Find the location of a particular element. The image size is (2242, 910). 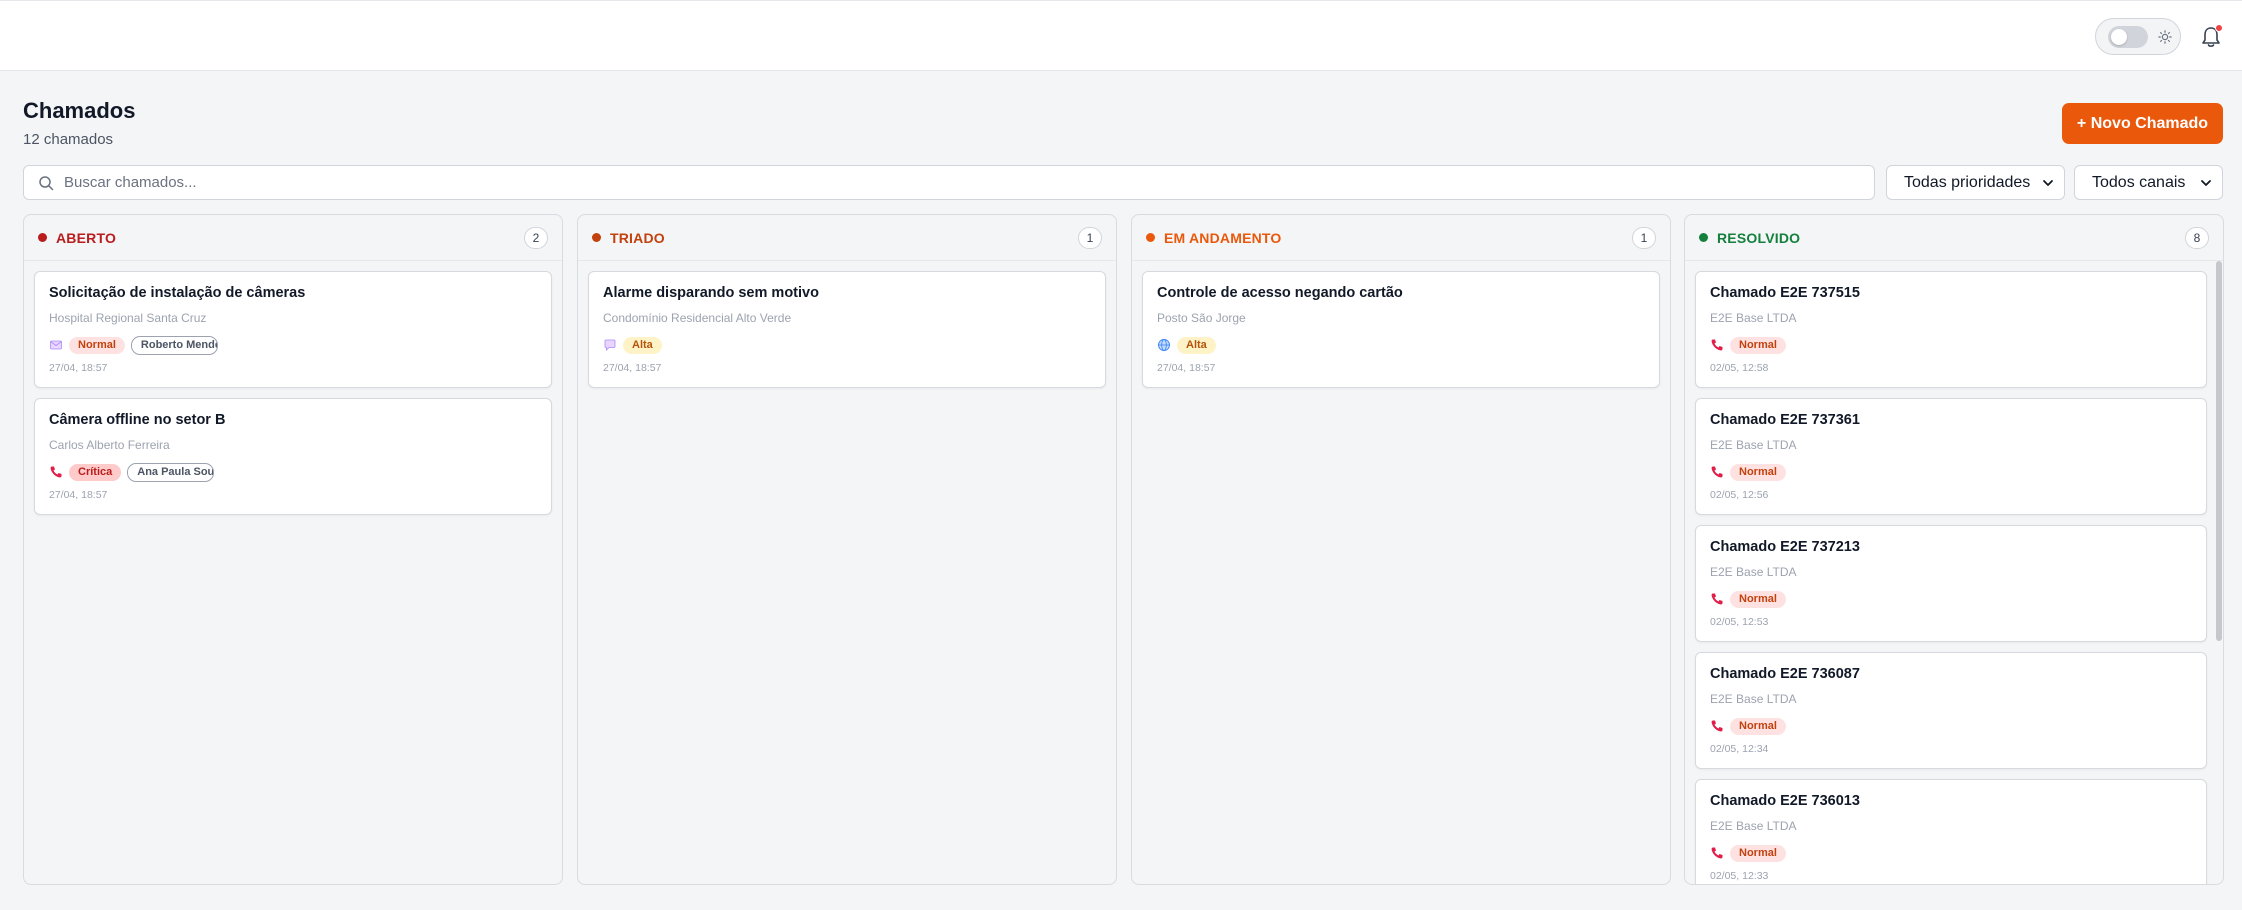

priority-filter-value: Todas prioridades is located at coordinates (1967, 182).